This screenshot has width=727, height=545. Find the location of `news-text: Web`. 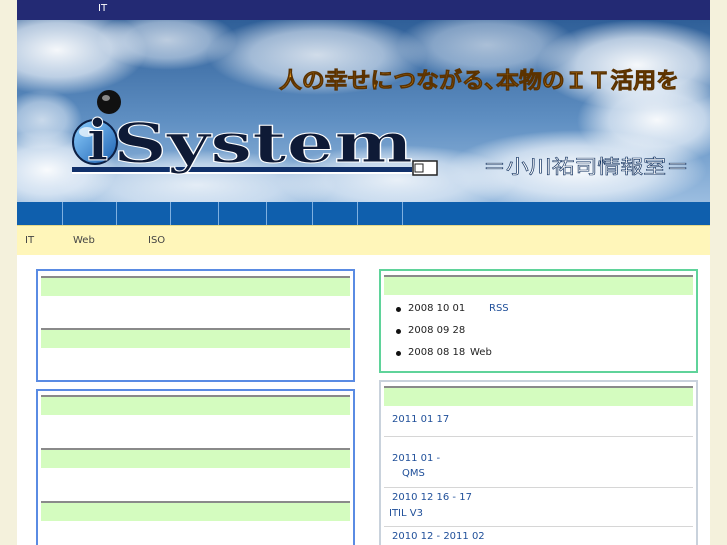

news-text: Web is located at coordinates (481, 352).